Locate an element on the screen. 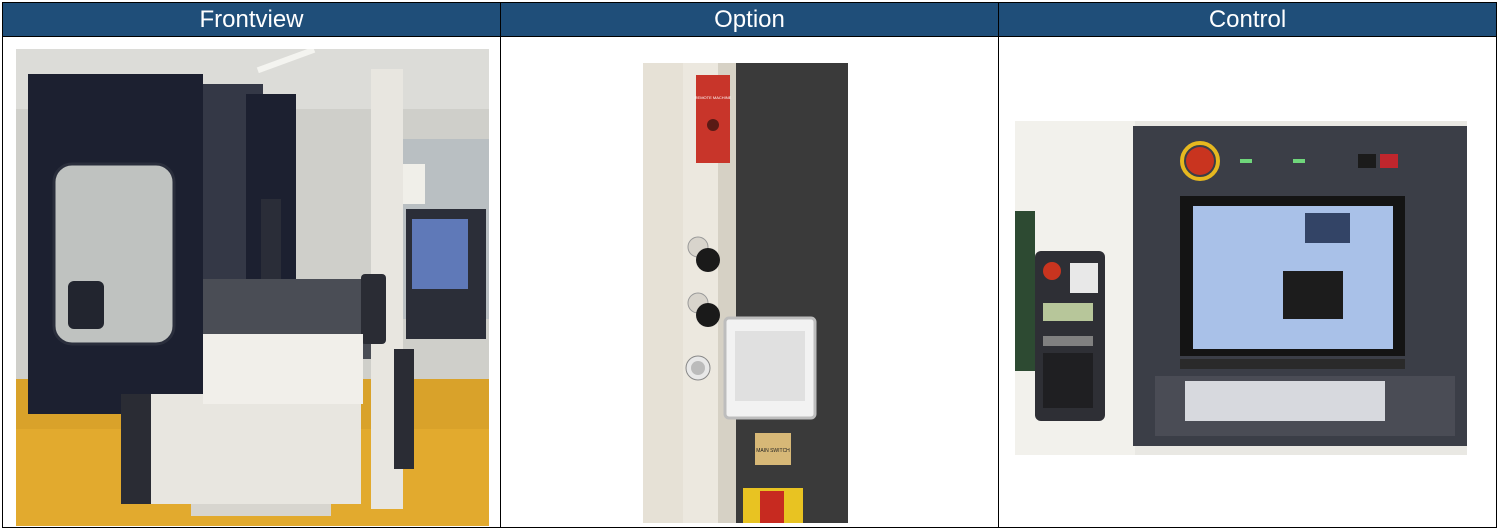  option-main-switch-label: MAIN SWITCH is located at coordinates (773, 451).